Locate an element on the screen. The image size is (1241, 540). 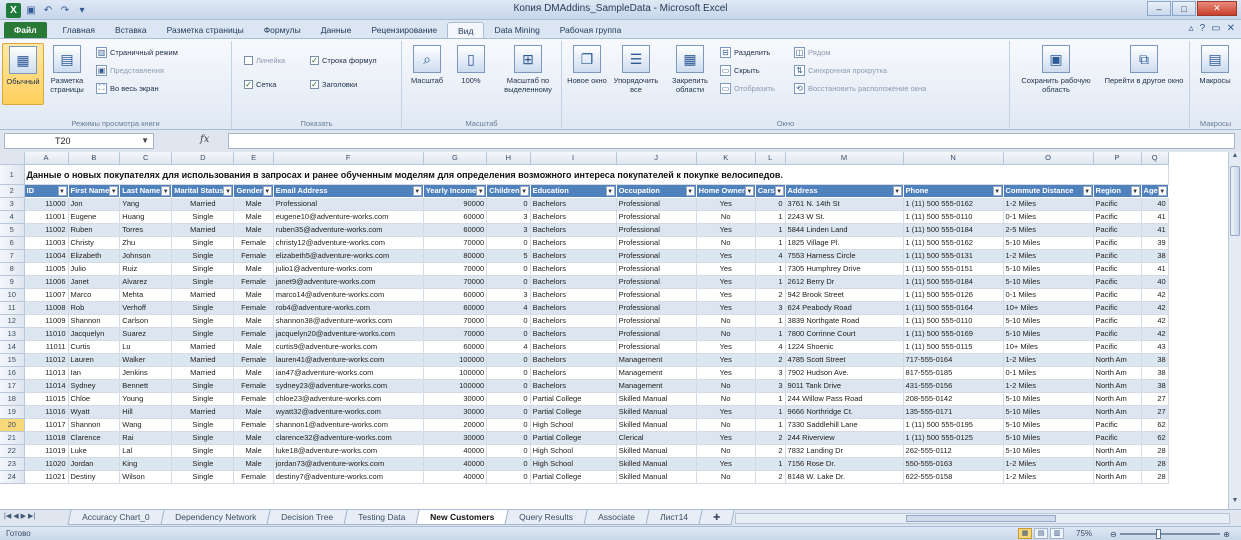
cell: Management is located at coordinates (656, 360).